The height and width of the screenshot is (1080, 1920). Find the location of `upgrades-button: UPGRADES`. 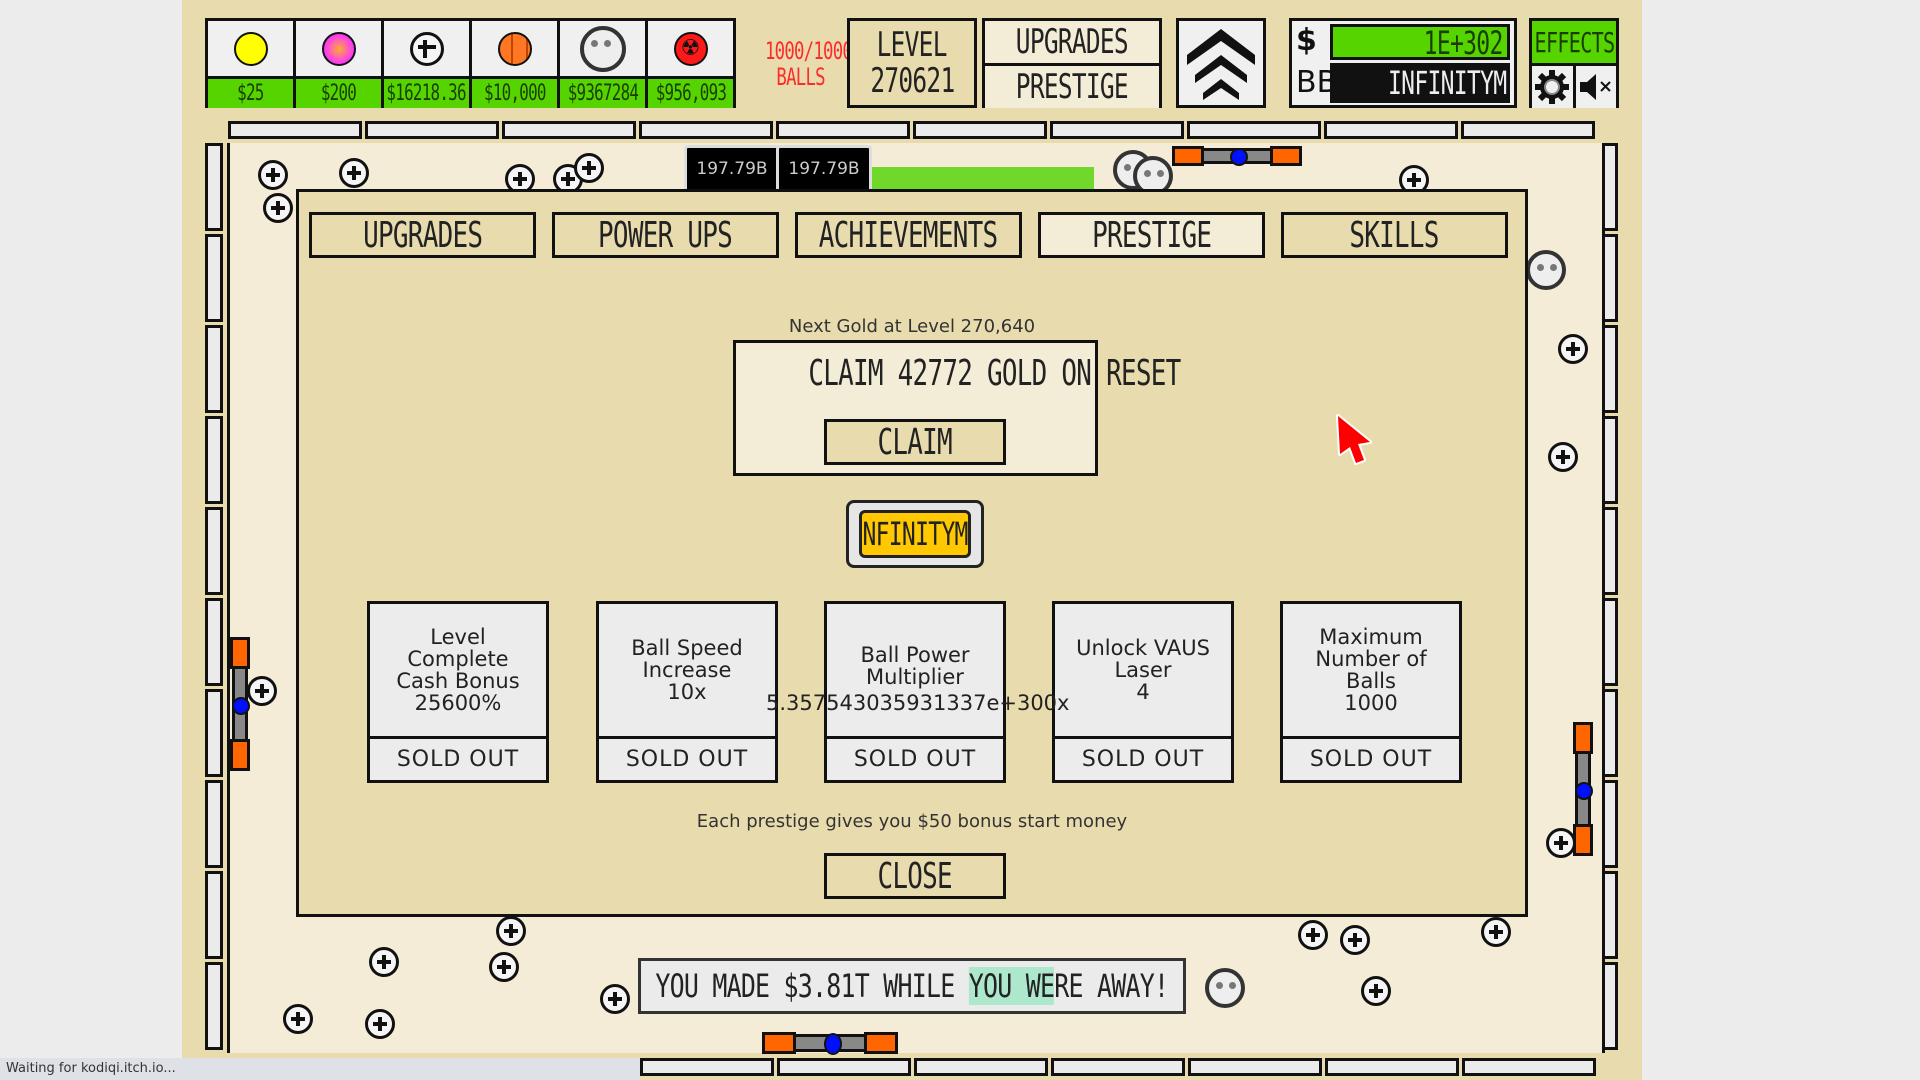

upgrades-button: UPGRADES is located at coordinates (1072, 43).